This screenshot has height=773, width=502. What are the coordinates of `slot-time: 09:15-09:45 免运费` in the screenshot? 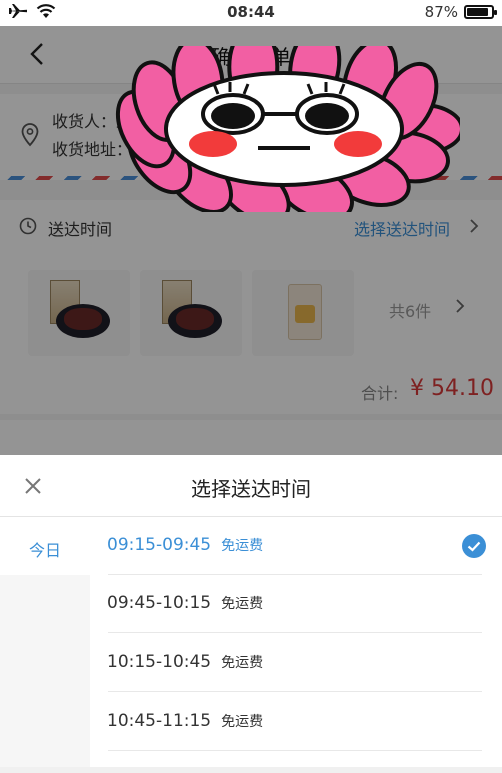 It's located at (185, 545).